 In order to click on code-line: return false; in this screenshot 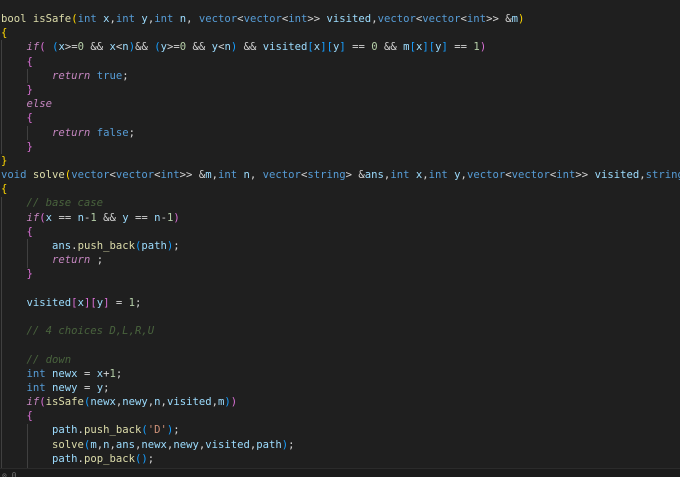, I will do `click(340, 133)`.